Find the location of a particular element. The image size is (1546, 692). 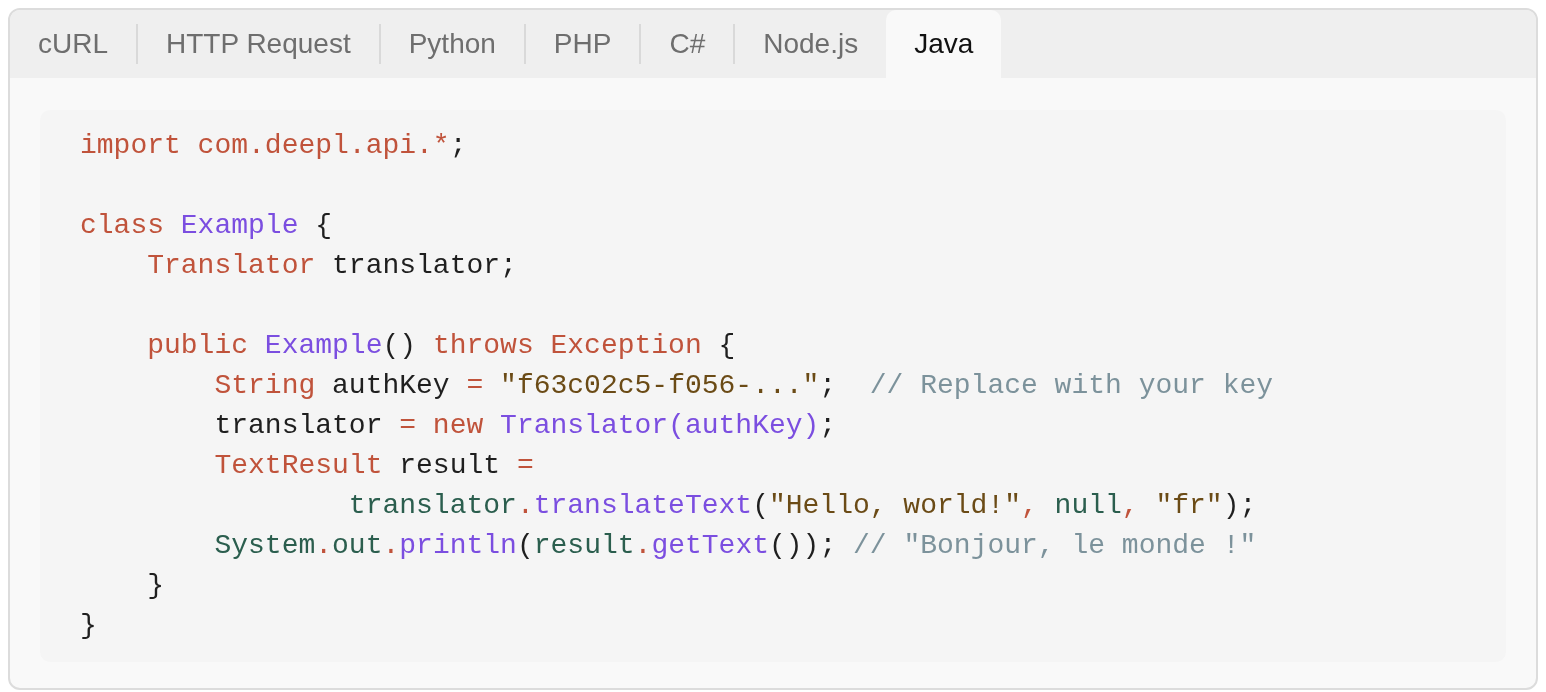

code-line: translator.translateText("Hello, world!", null, "fr"); is located at coordinates (802, 506).